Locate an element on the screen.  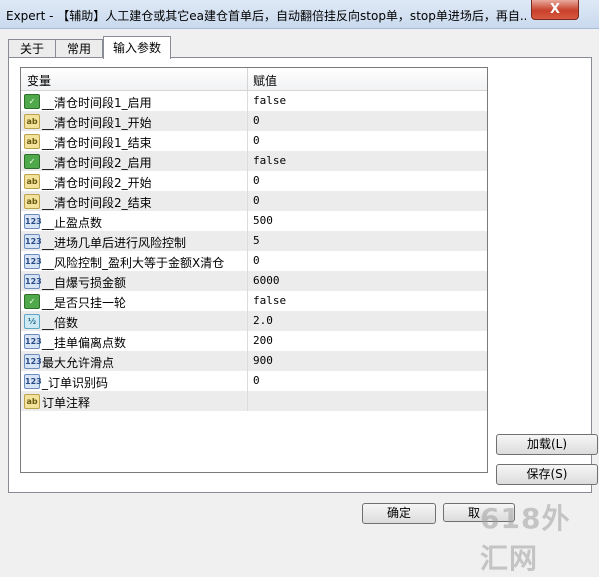
parameter-row: ✓ __清仓时间段1_启用 false is located at coordinates (254, 101).